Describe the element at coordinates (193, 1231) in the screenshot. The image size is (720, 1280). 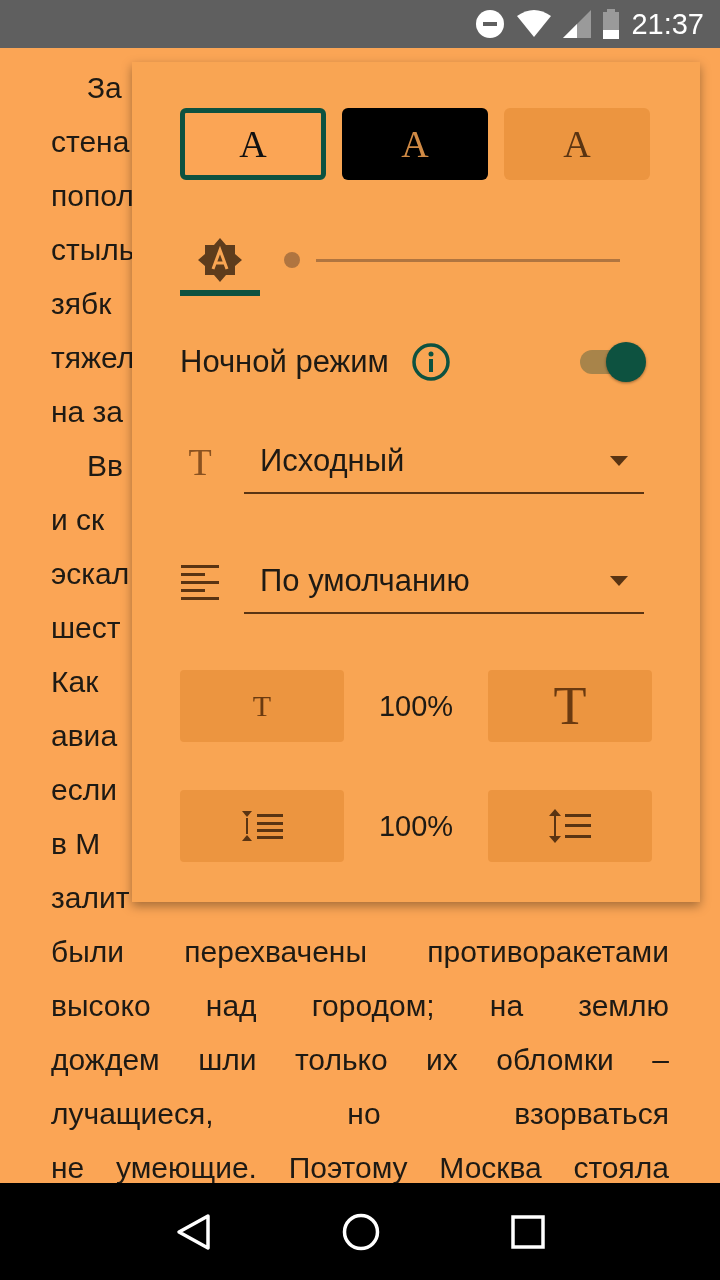
I see `back-icon` at that location.